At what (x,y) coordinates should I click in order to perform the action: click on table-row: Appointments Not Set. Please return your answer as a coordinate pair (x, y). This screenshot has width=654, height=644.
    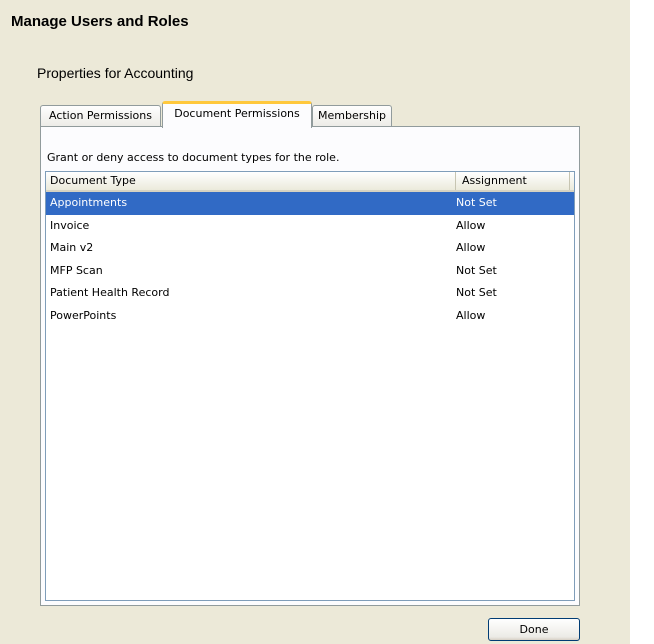
    Looking at the image, I should click on (310, 203).